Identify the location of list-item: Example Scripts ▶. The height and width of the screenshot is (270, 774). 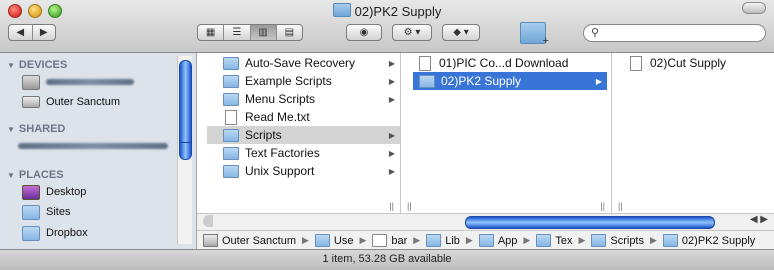
(303, 81).